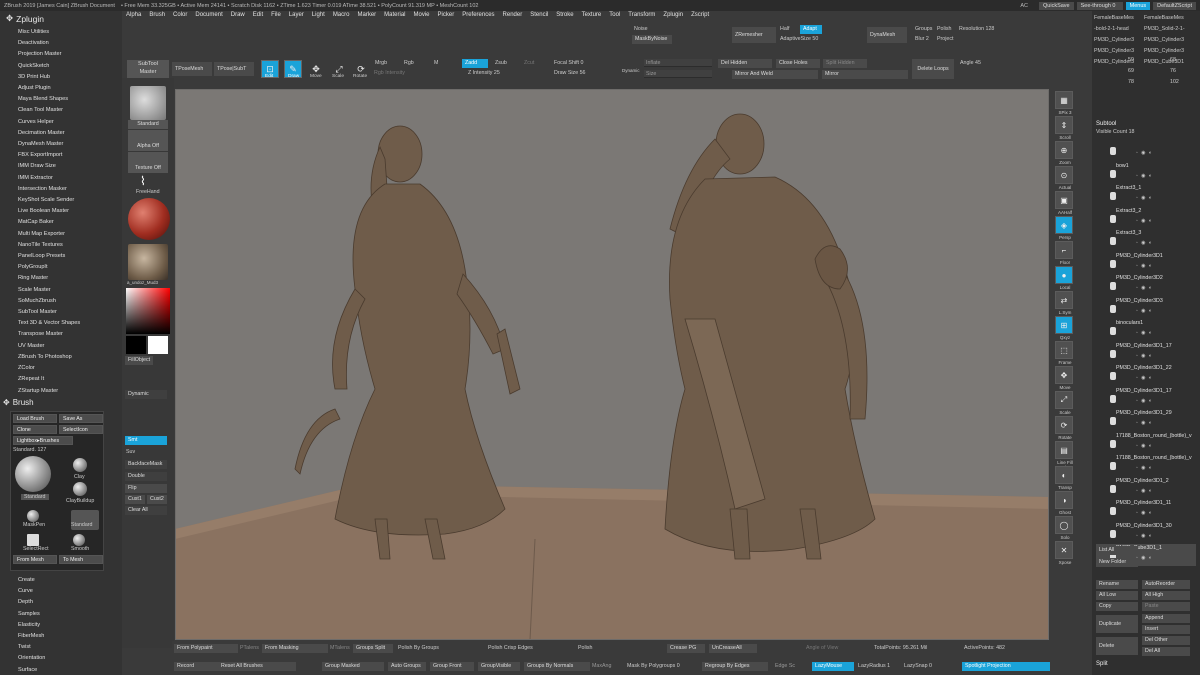 The width and height of the screenshot is (1200, 675). I want to click on tool-thumb-name: -bold-2-1-head, so click(1118, 29).